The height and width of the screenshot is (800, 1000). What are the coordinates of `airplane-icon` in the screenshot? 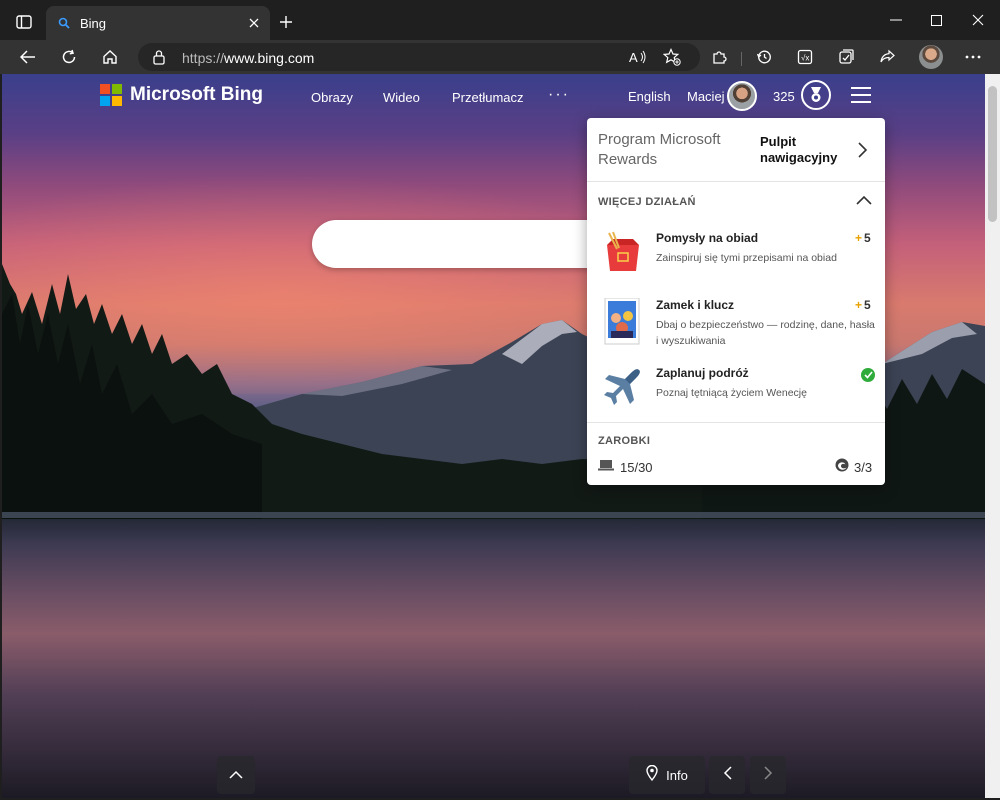 It's located at (623, 387).